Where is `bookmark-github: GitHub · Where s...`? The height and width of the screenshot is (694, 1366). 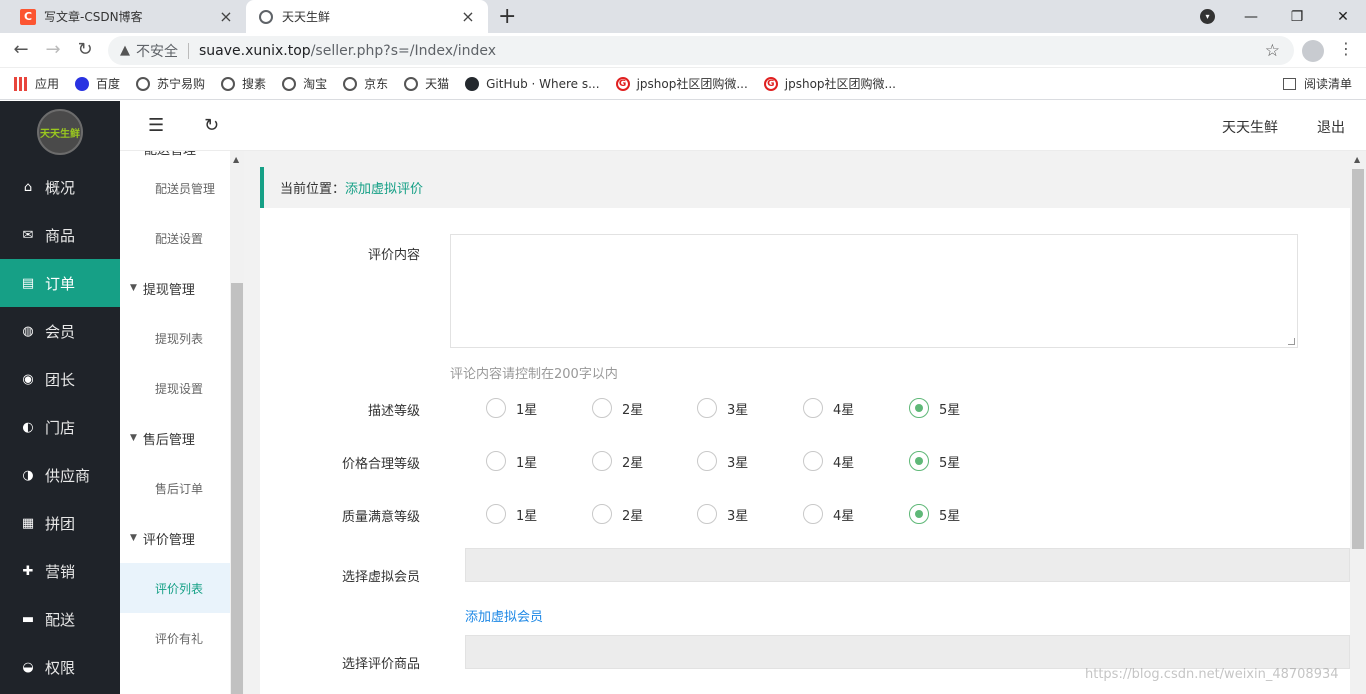
bookmark-github: GitHub · Where s... is located at coordinates (532, 83).